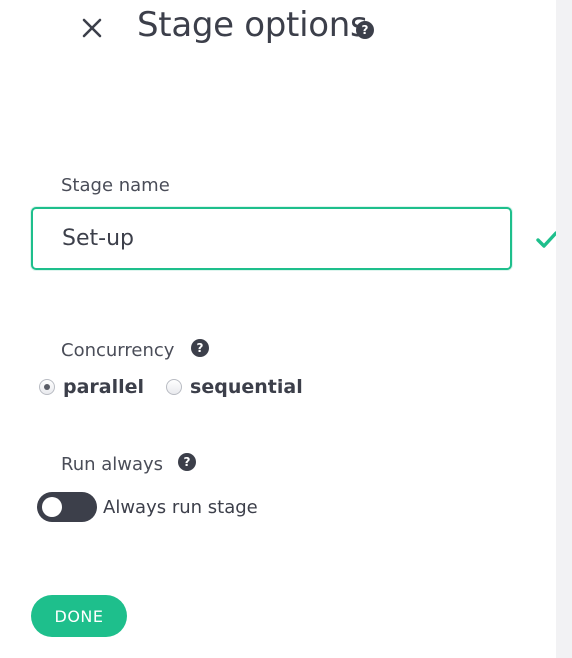 The image size is (572, 658). What do you see at coordinates (187, 462) in the screenshot?
I see `run-always-help-icon: ?` at bounding box center [187, 462].